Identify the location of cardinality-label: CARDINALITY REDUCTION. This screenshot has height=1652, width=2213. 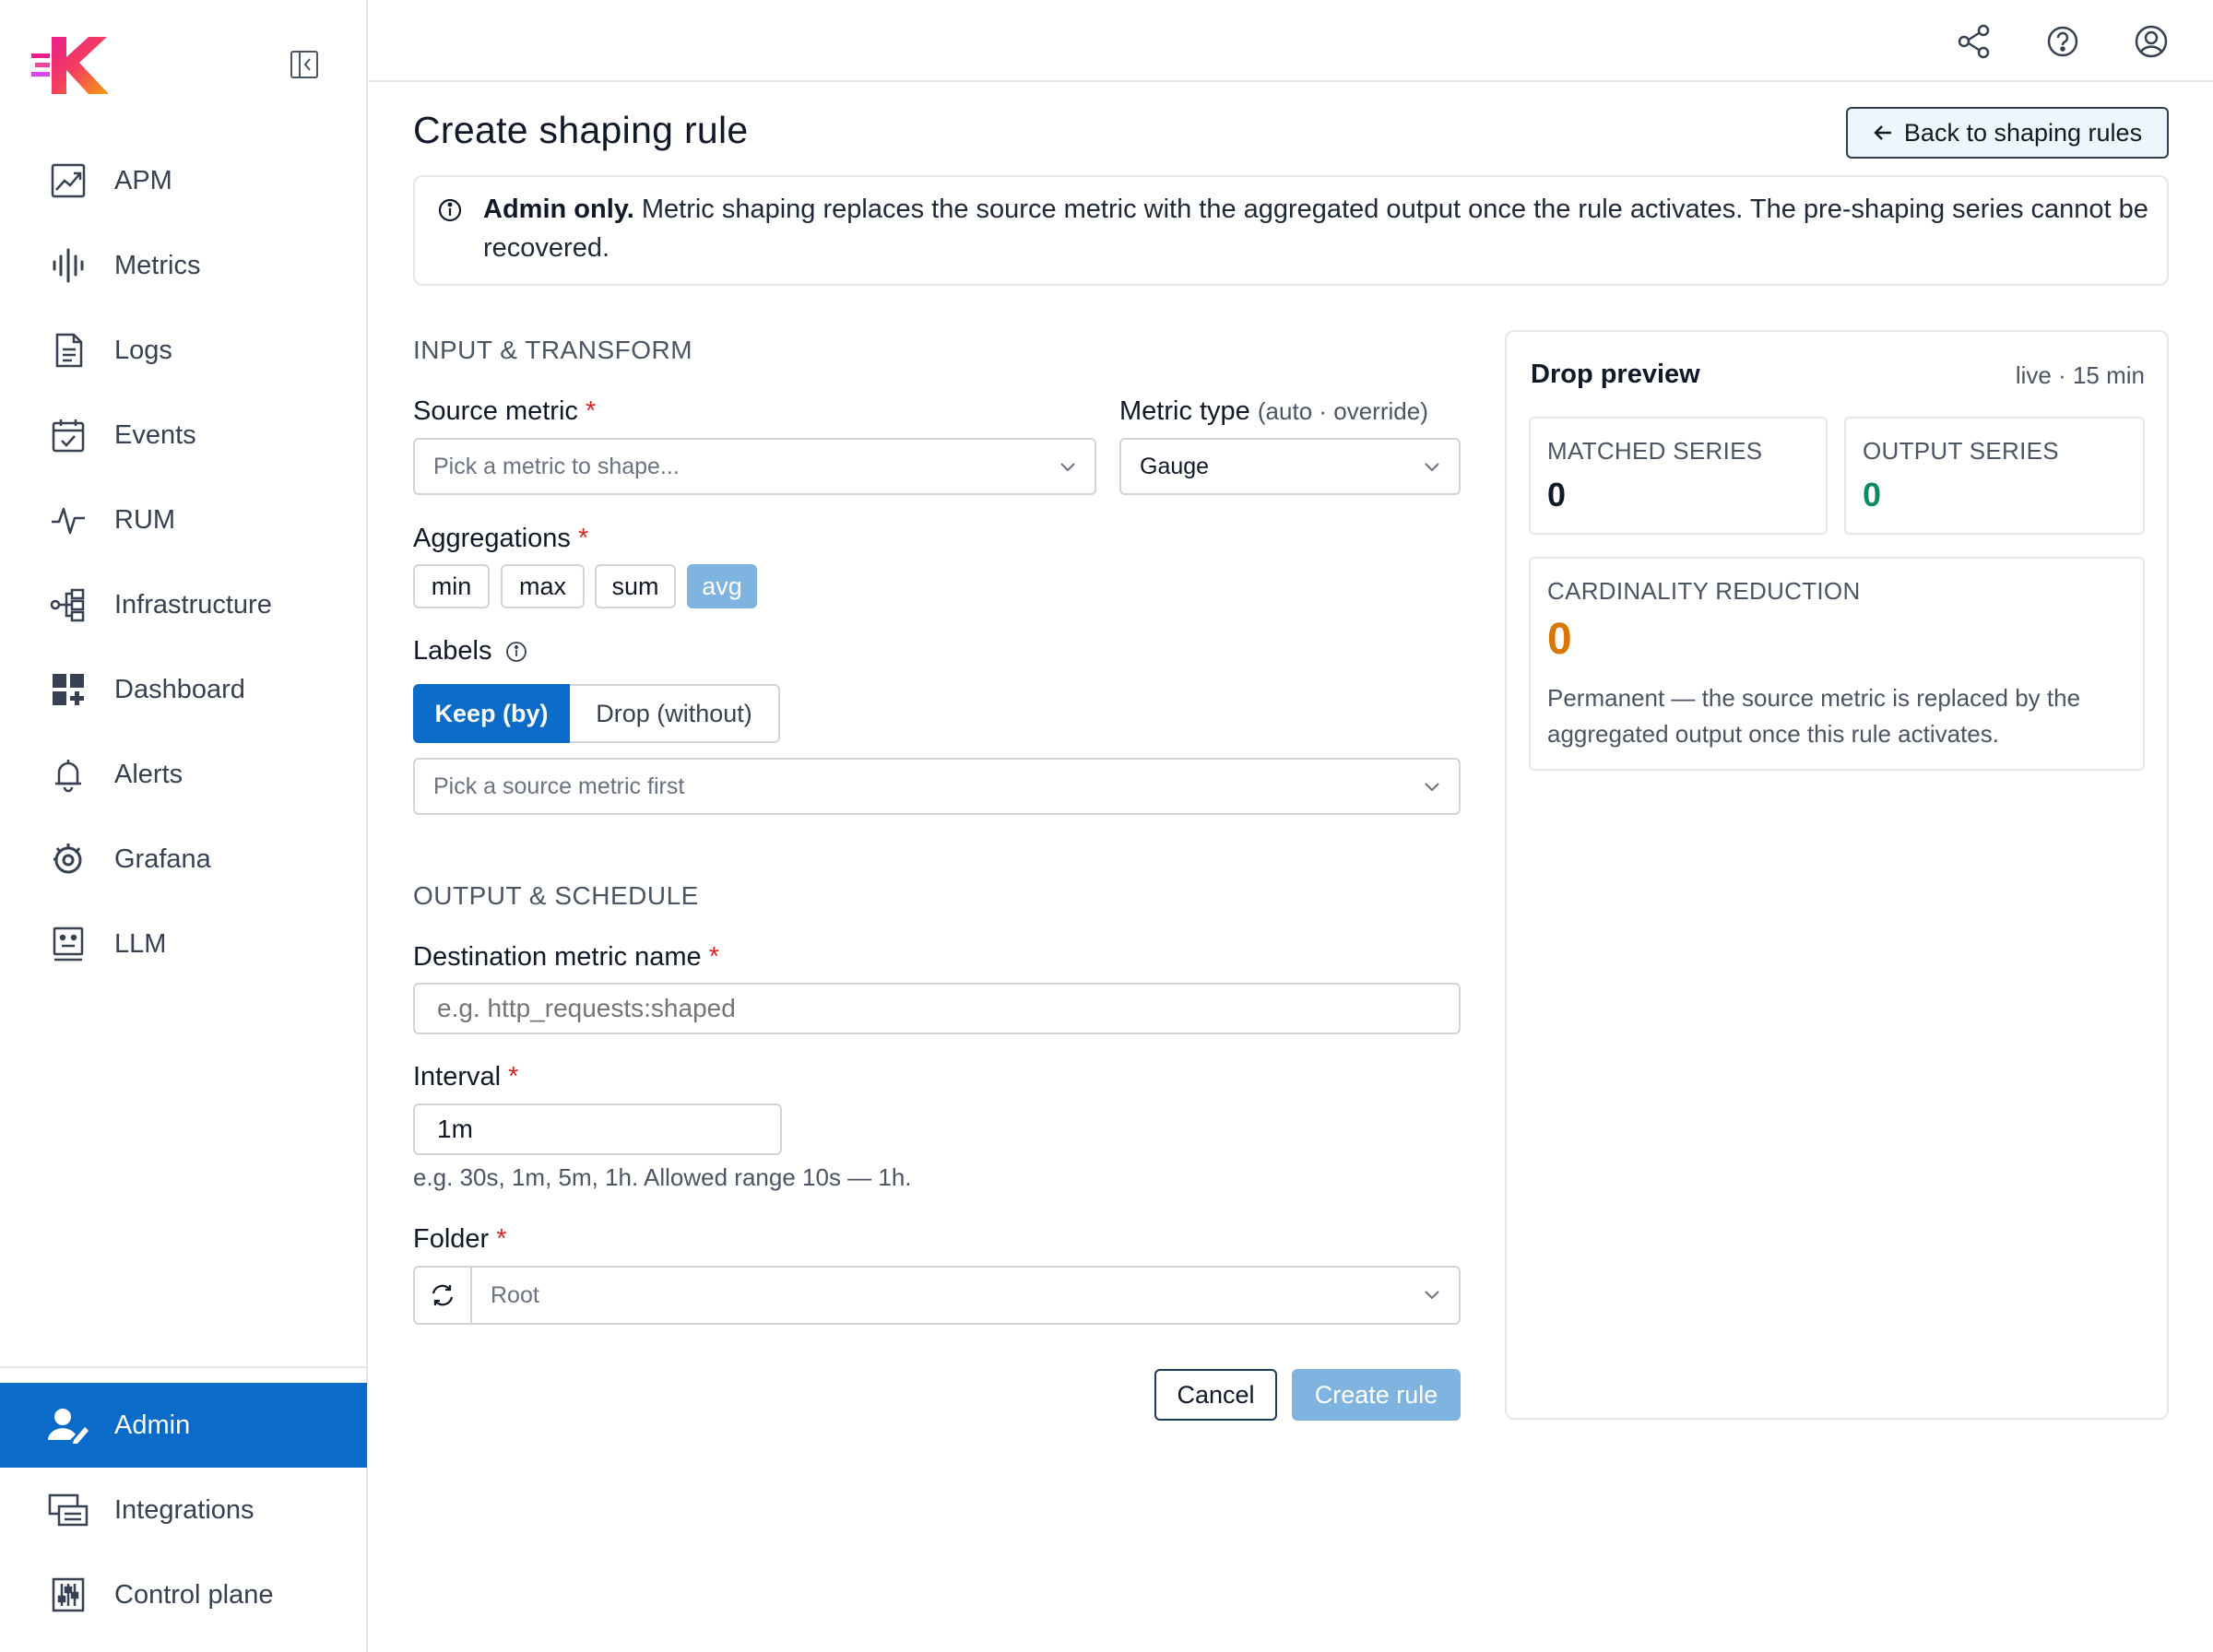
(1704, 591).